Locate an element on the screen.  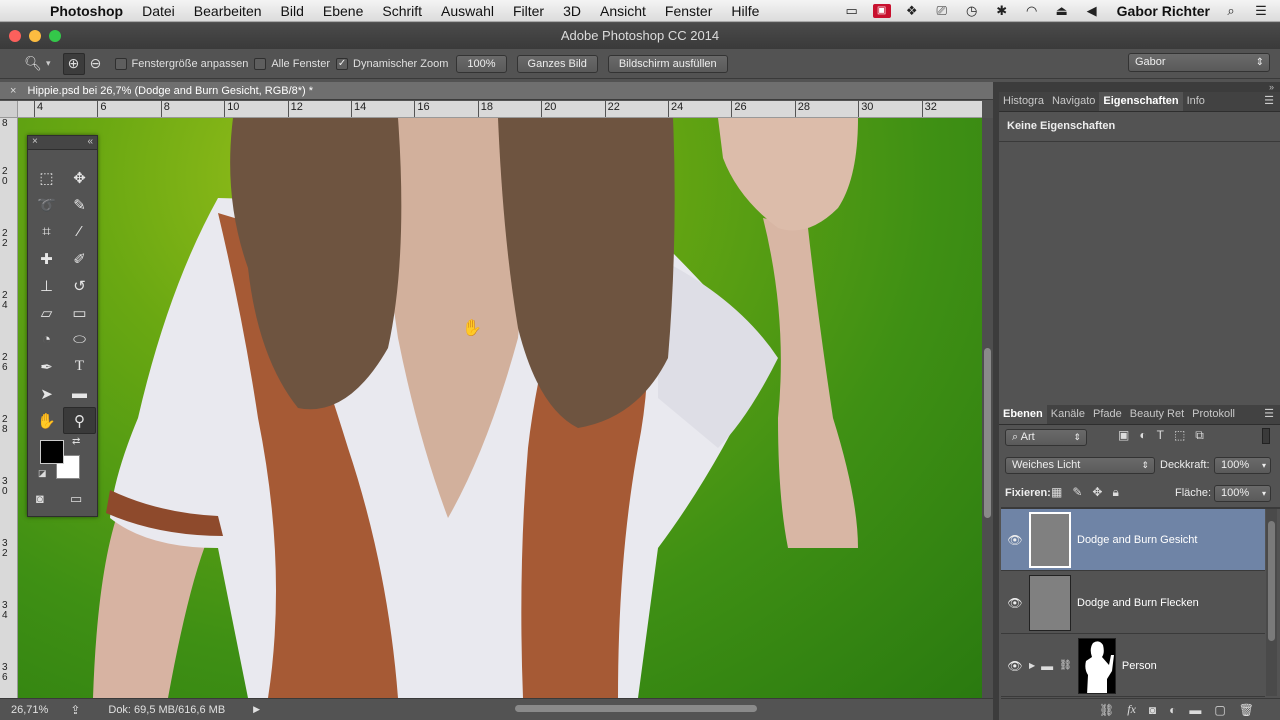
tab-navigator: Navigato is located at coordinates (1073, 101).